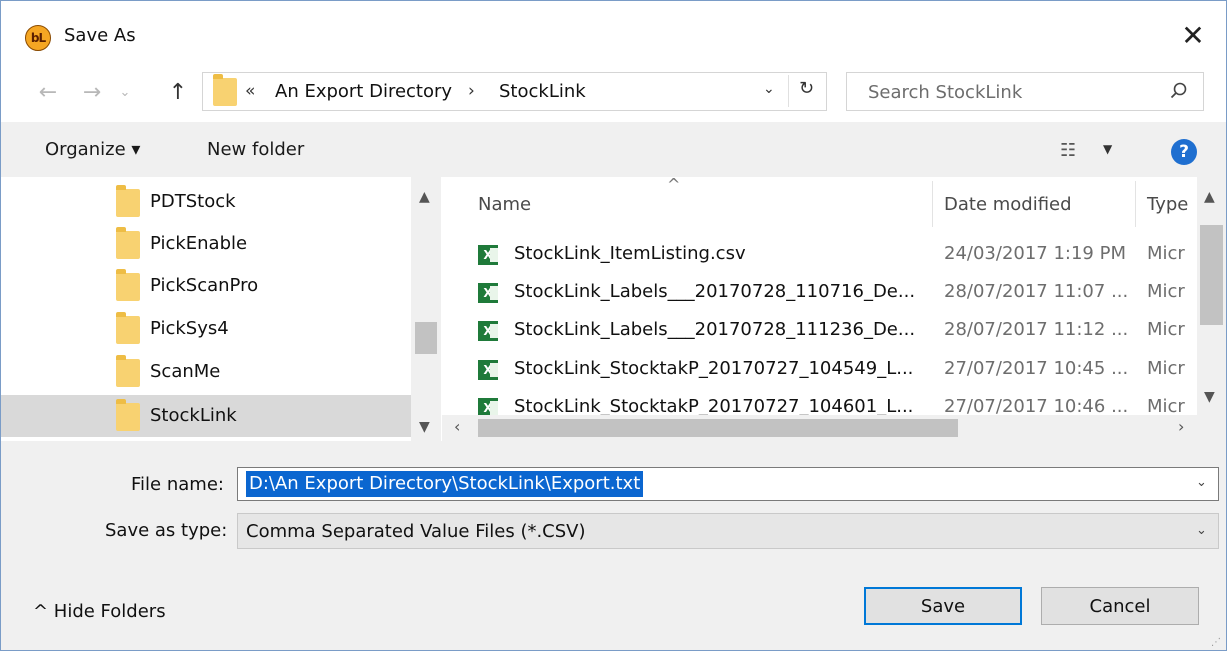 The width and height of the screenshot is (1227, 651). I want to click on file-name-label: File name:, so click(177, 484).